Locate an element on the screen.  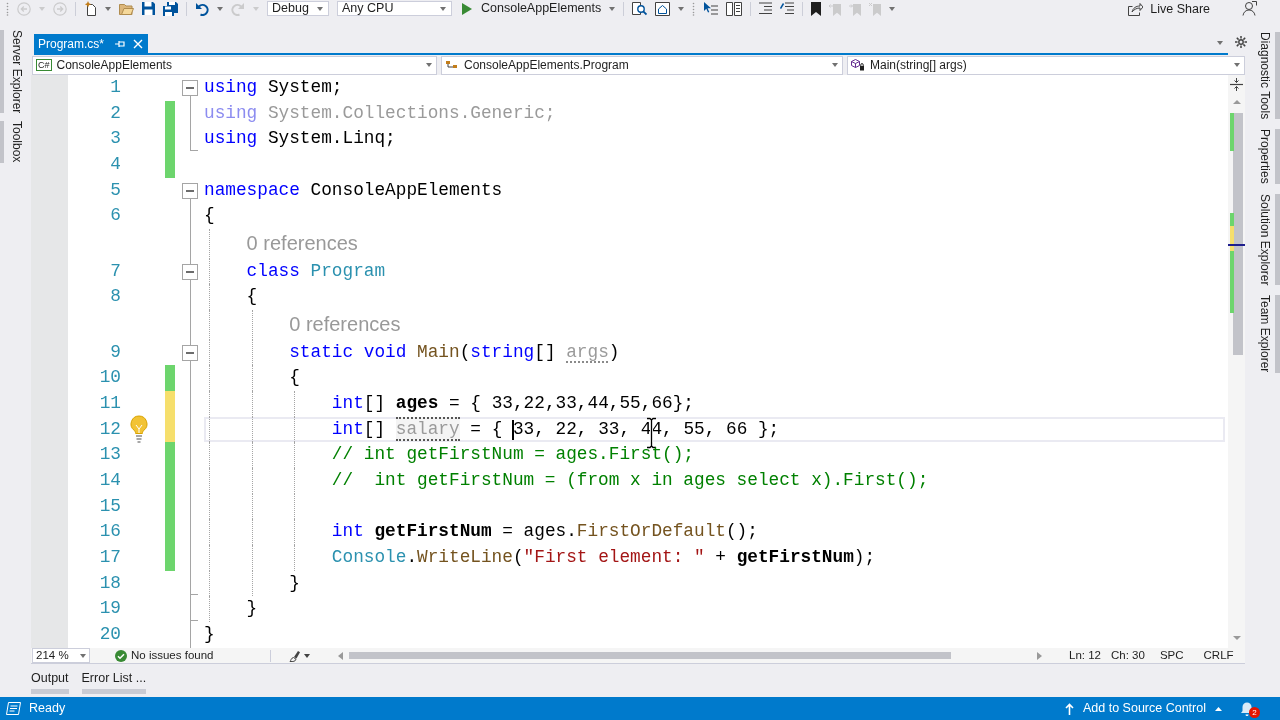
zoom-dropdown: 214 % is located at coordinates (61, 655).